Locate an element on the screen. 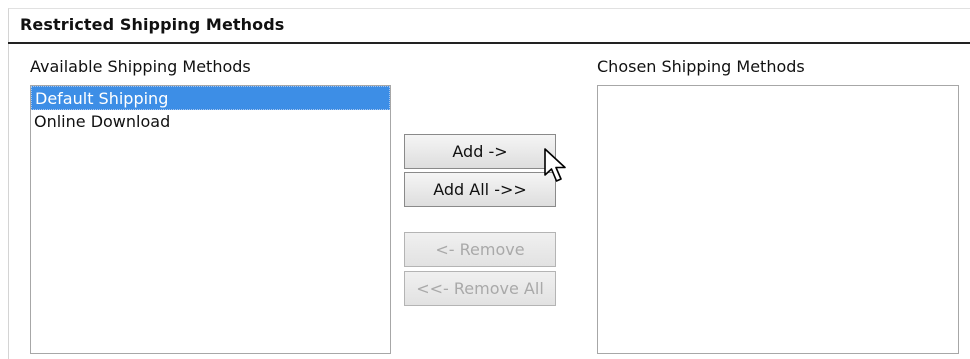  remove-button: <- Remove is located at coordinates (480, 249).